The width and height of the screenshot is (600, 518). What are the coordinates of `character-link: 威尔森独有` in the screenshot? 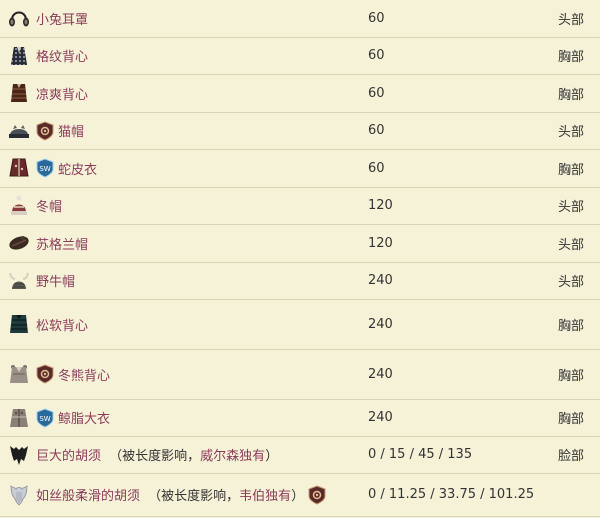 It's located at (232, 456).